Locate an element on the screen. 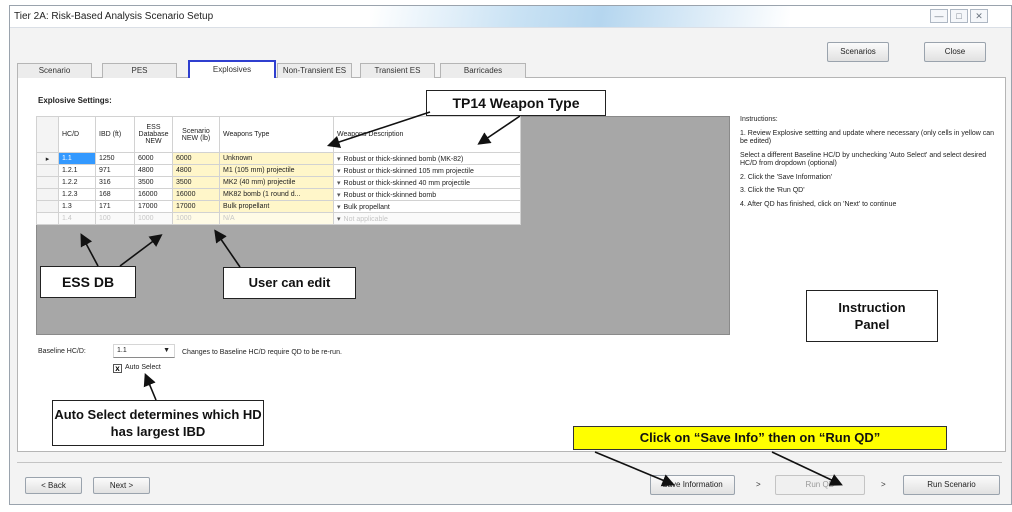 This screenshot has width=1012, height=512. cell-weapons-type: Unknown is located at coordinates (276, 158).